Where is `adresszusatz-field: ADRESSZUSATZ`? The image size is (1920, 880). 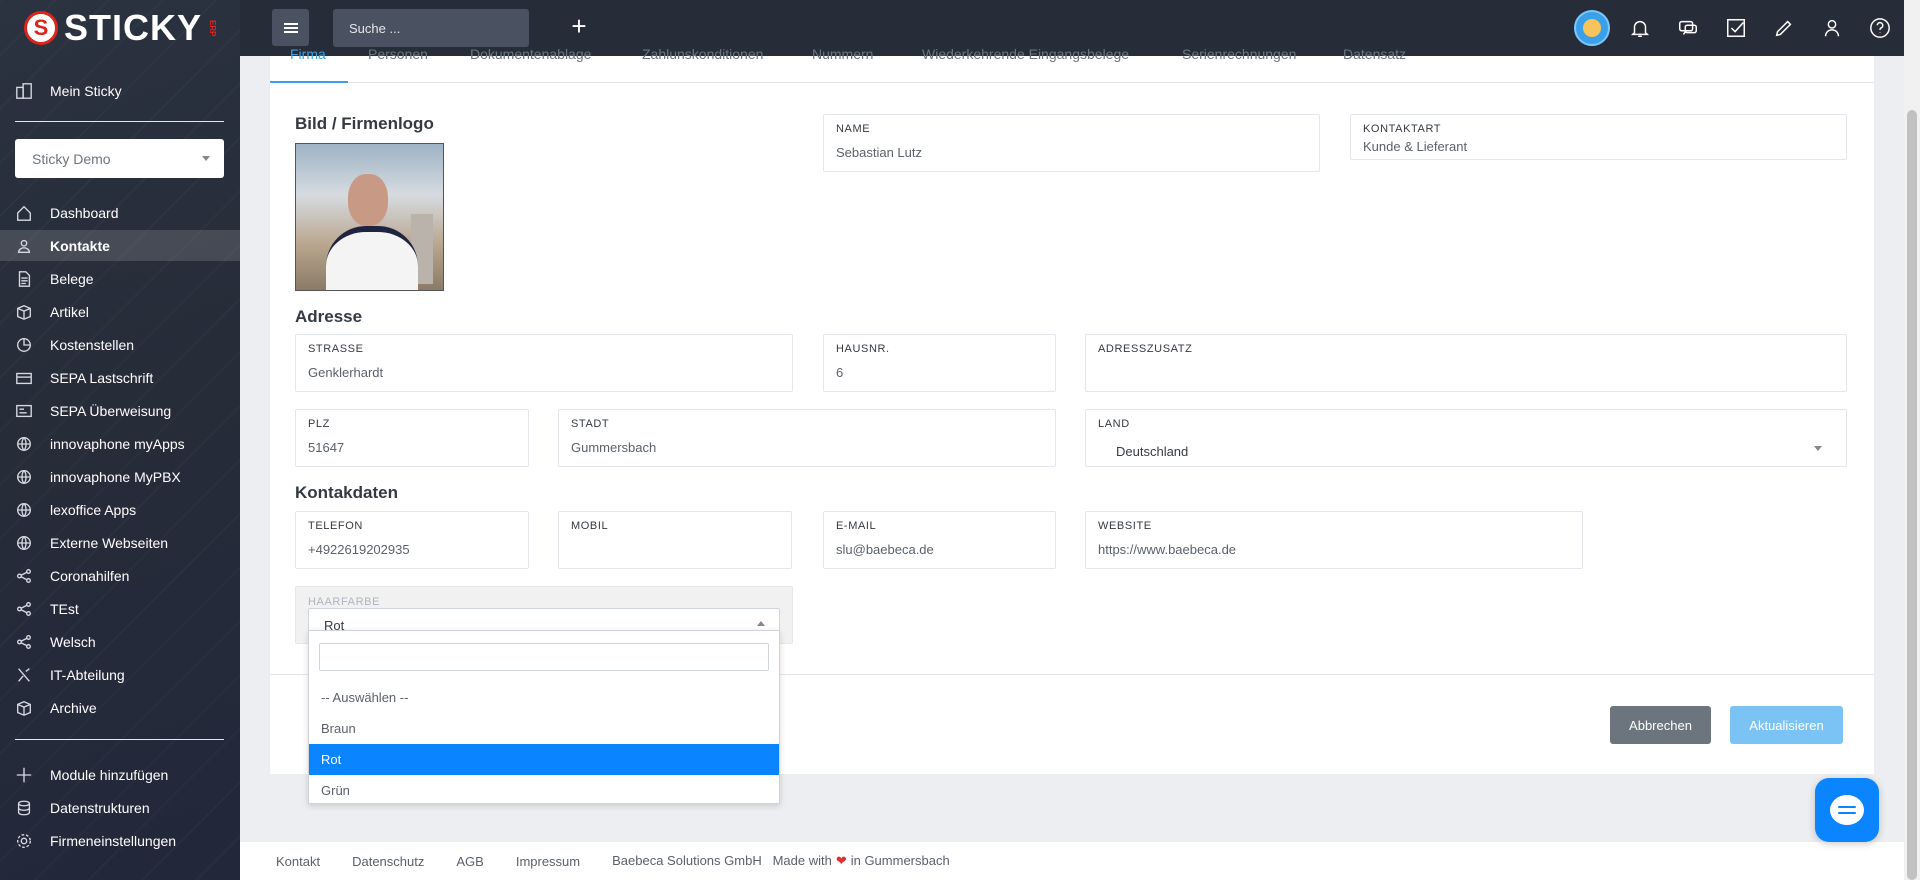 adresszusatz-field: ADRESSZUSATZ is located at coordinates (1466, 363).